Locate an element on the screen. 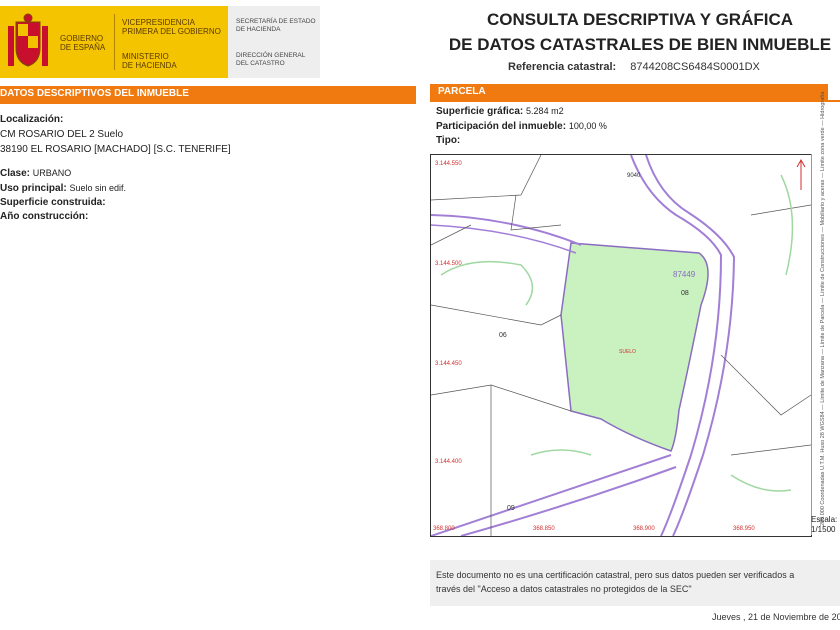 Image resolution: width=840 pixels, height=630 pixels. localizacion-line1: CM ROSARIO DEL 2 Suelo is located at coordinates (62, 134).